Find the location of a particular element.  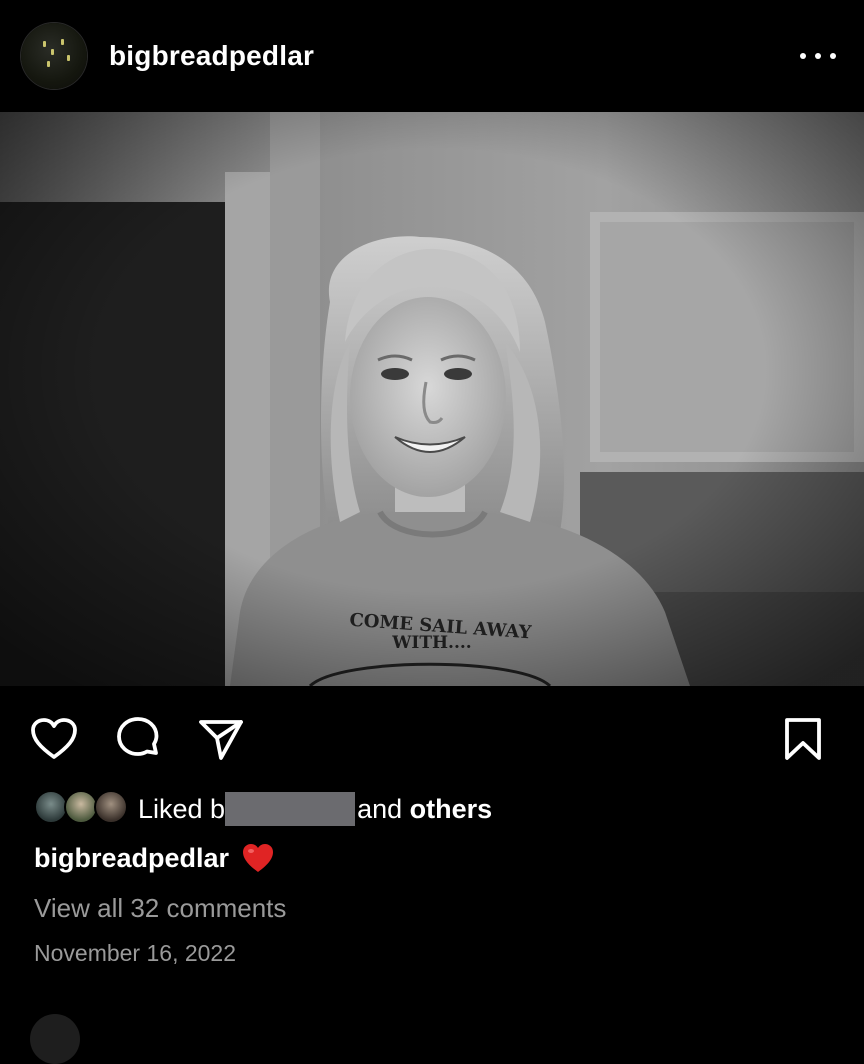

likes-text: Liked b and others is located at coordinates (315, 809).